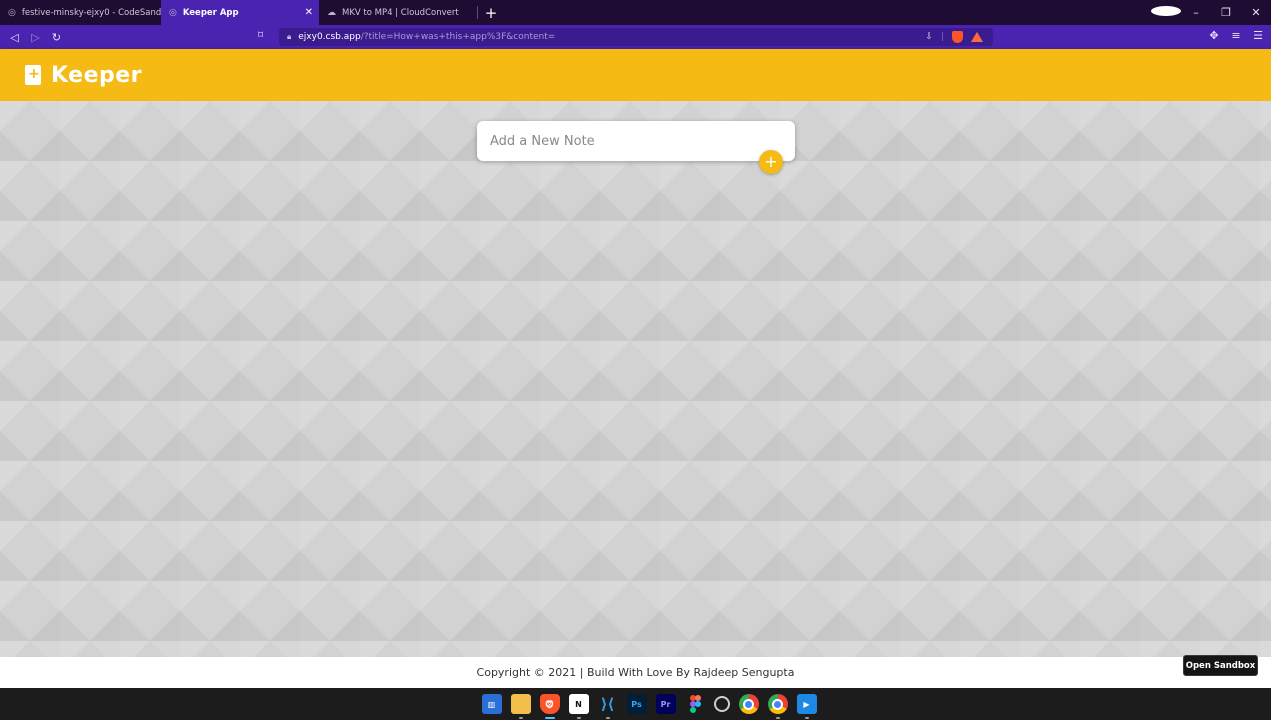 The height and width of the screenshot is (720, 1271). What do you see at coordinates (309, 12) in the screenshot?
I see `tab-close-icon: ✕` at bounding box center [309, 12].